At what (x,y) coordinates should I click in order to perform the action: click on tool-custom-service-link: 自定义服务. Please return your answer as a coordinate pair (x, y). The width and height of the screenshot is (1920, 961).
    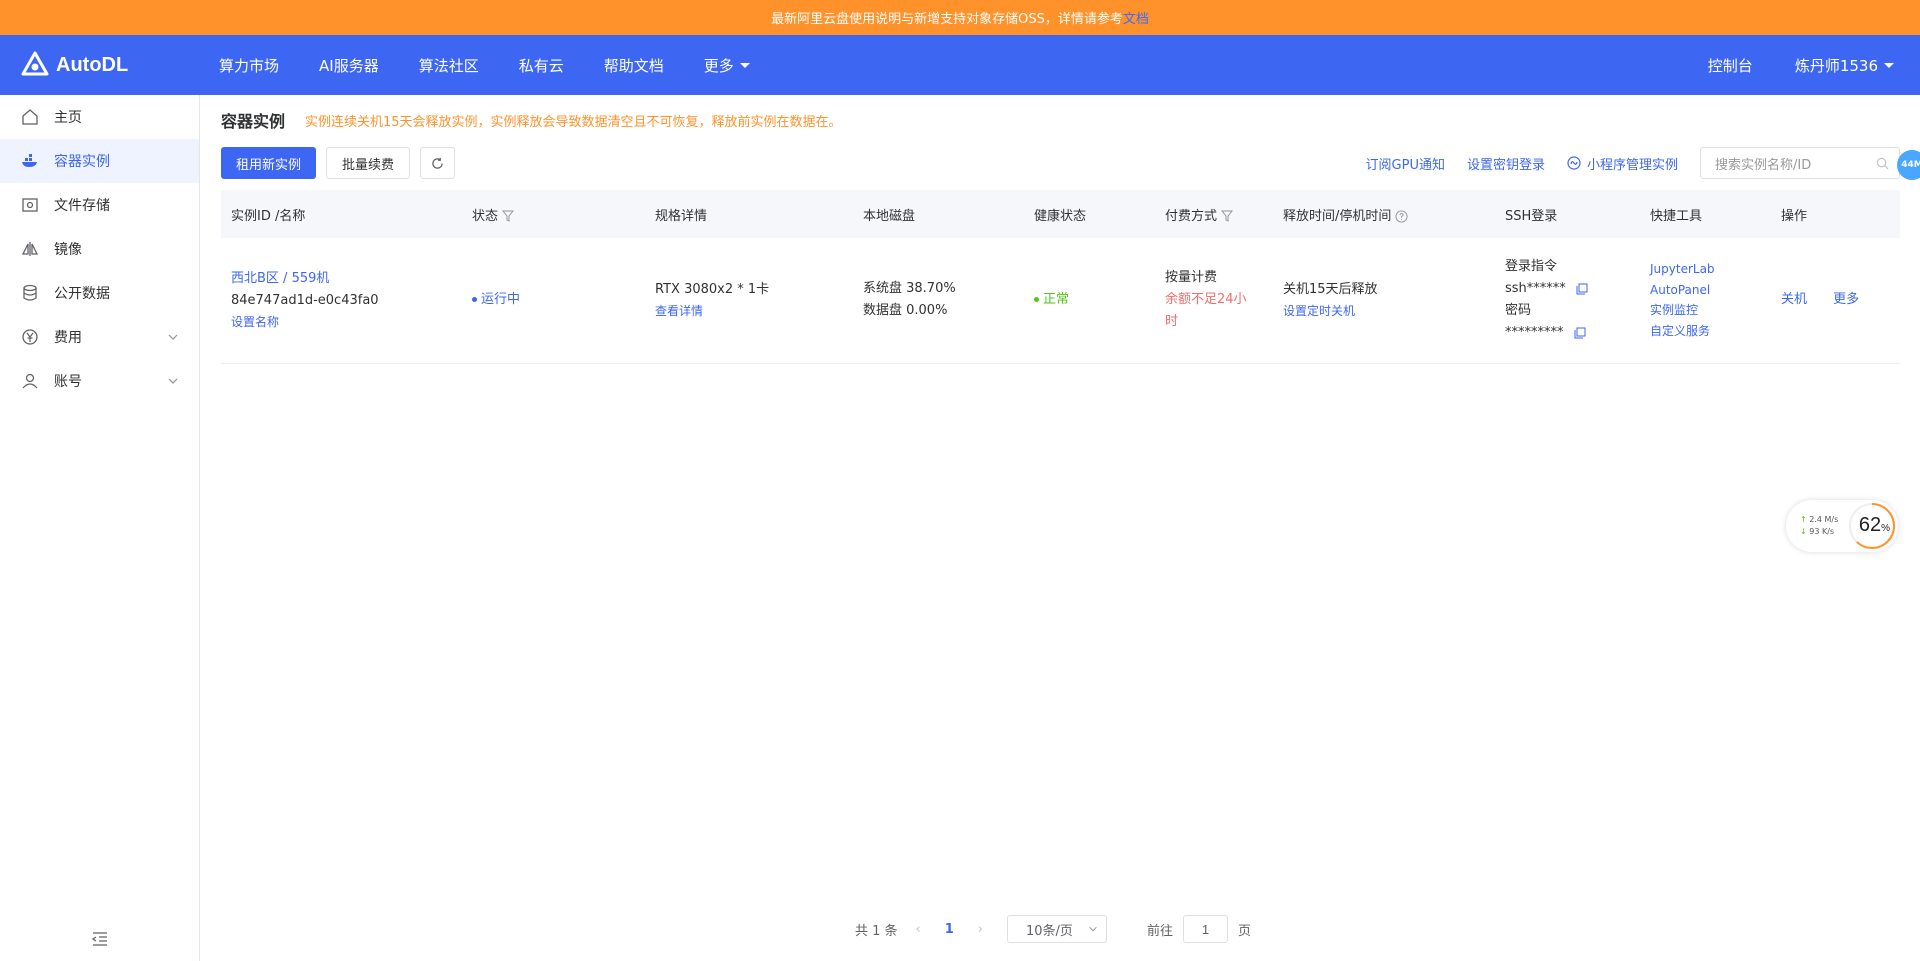
    Looking at the image, I should click on (1710, 331).